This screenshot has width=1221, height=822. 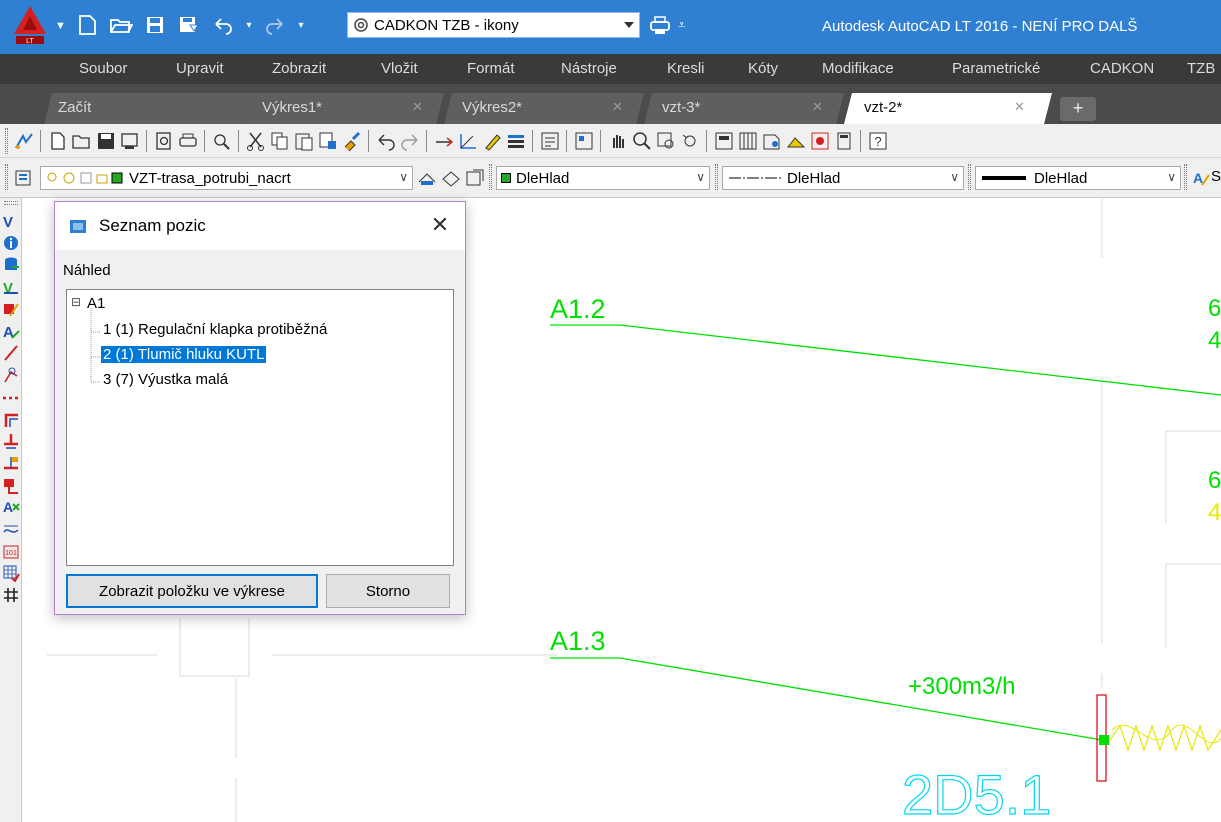 What do you see at coordinates (603, 178) in the screenshot?
I see `color-dropdown: DleHlad ∨` at bounding box center [603, 178].